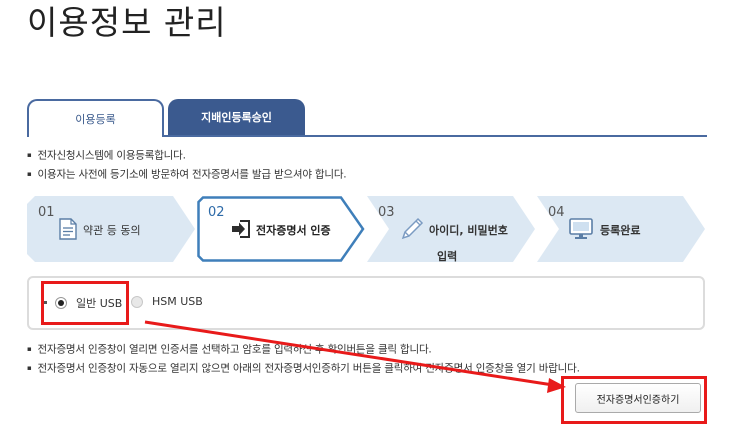  I want to click on general-usb-radio, so click(61, 303).